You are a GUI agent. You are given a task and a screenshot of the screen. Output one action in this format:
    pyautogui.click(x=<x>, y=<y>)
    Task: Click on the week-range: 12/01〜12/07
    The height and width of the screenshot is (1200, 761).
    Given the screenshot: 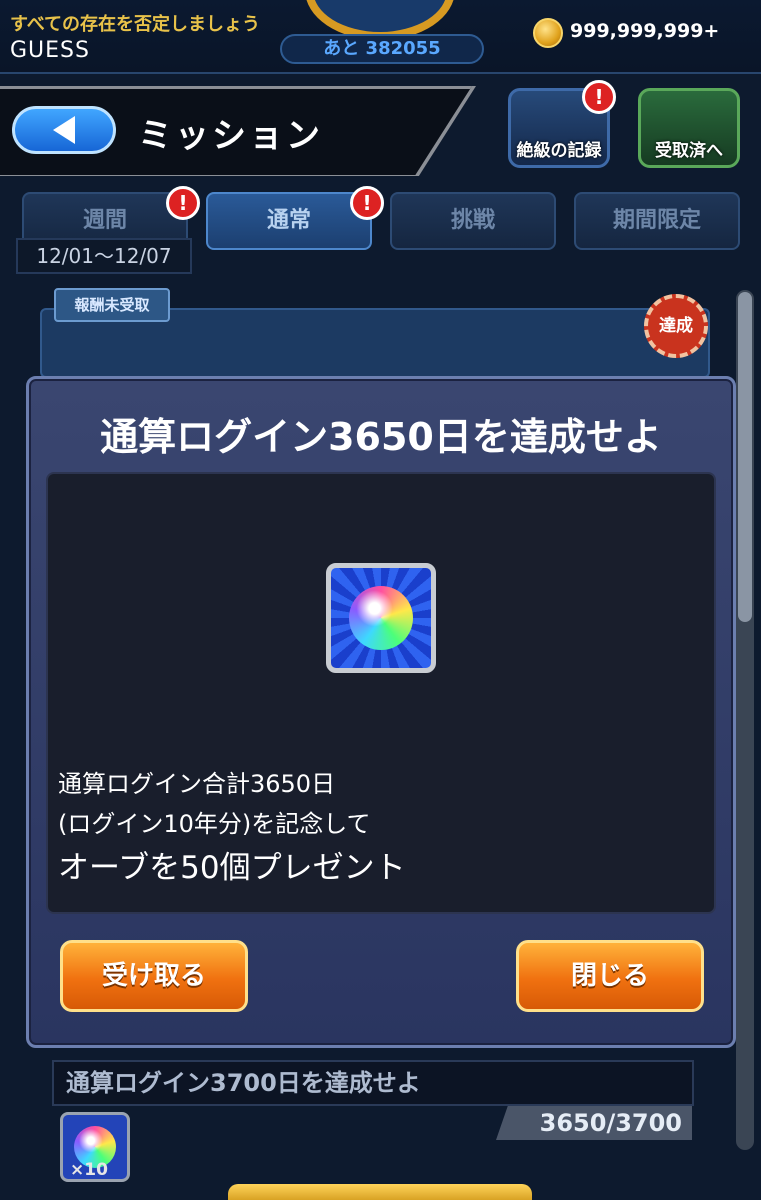 What is the action you would take?
    pyautogui.click(x=104, y=256)
    